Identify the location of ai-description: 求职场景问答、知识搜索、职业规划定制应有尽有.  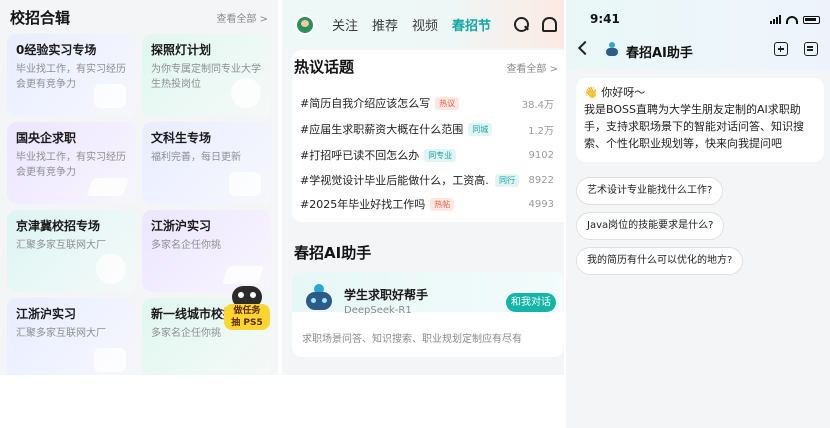
(412, 339).